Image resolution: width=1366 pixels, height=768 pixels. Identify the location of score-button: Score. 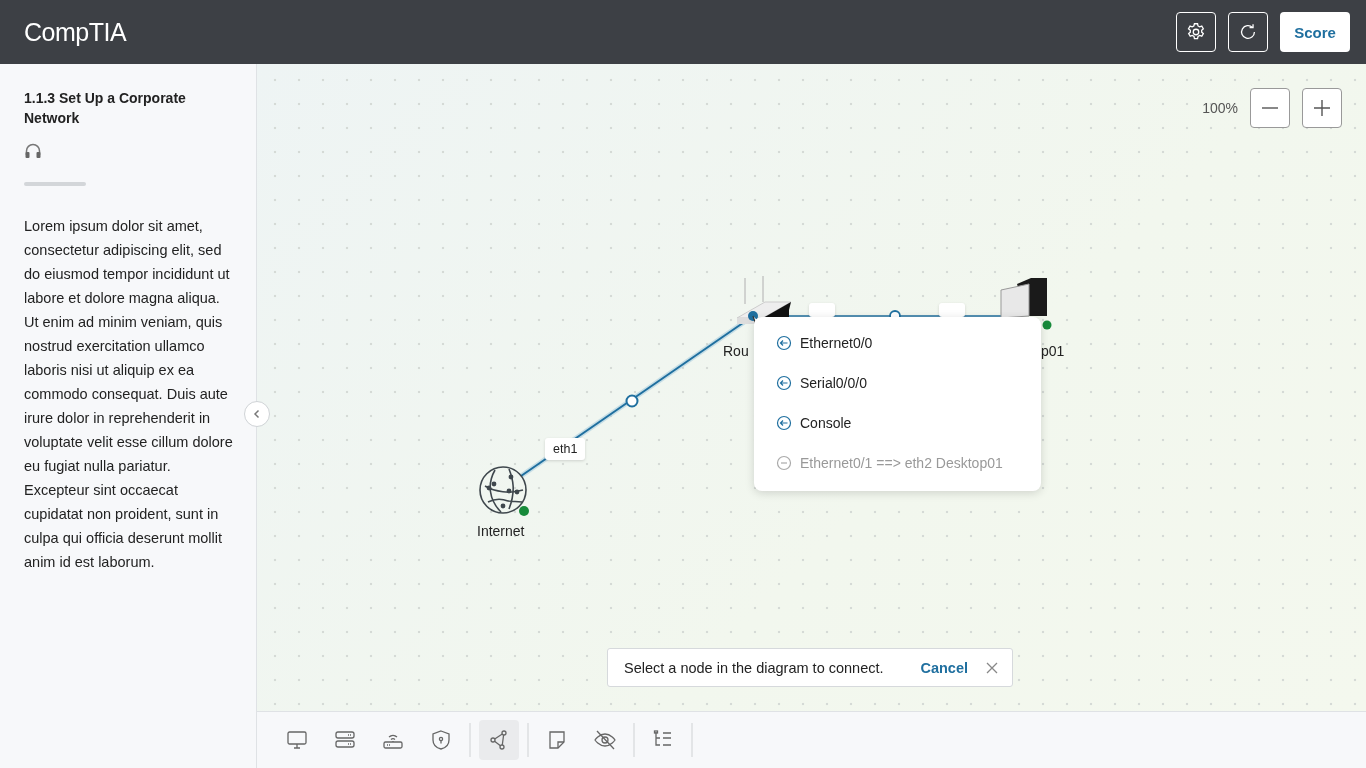
(1315, 32).